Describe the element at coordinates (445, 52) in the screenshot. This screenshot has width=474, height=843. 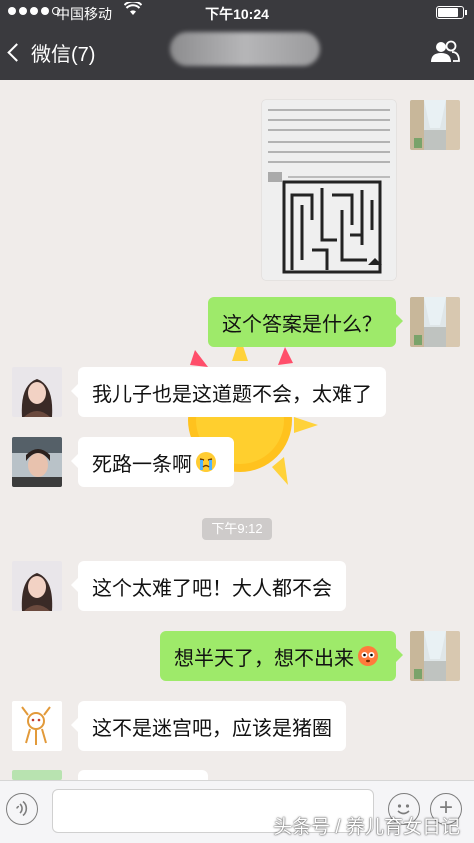
I see `group-members-icon` at that location.